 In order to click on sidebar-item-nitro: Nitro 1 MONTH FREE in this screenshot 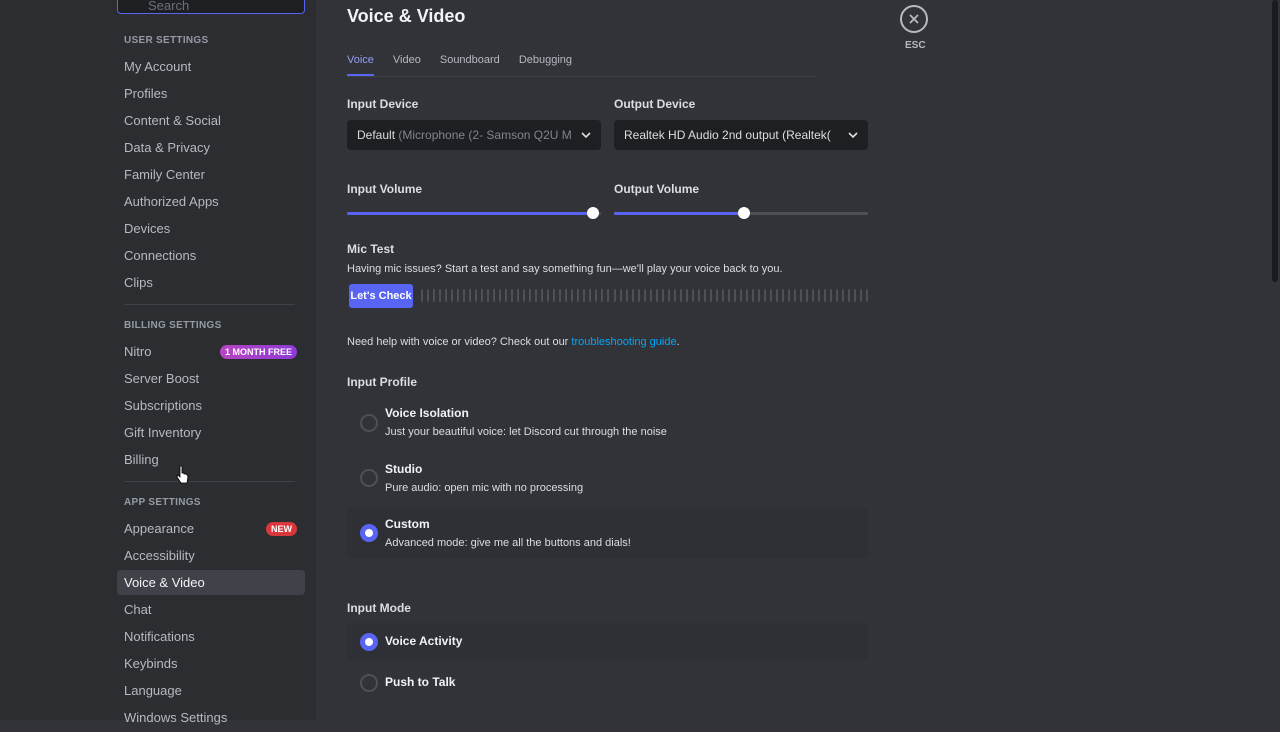, I will do `click(211, 351)`.